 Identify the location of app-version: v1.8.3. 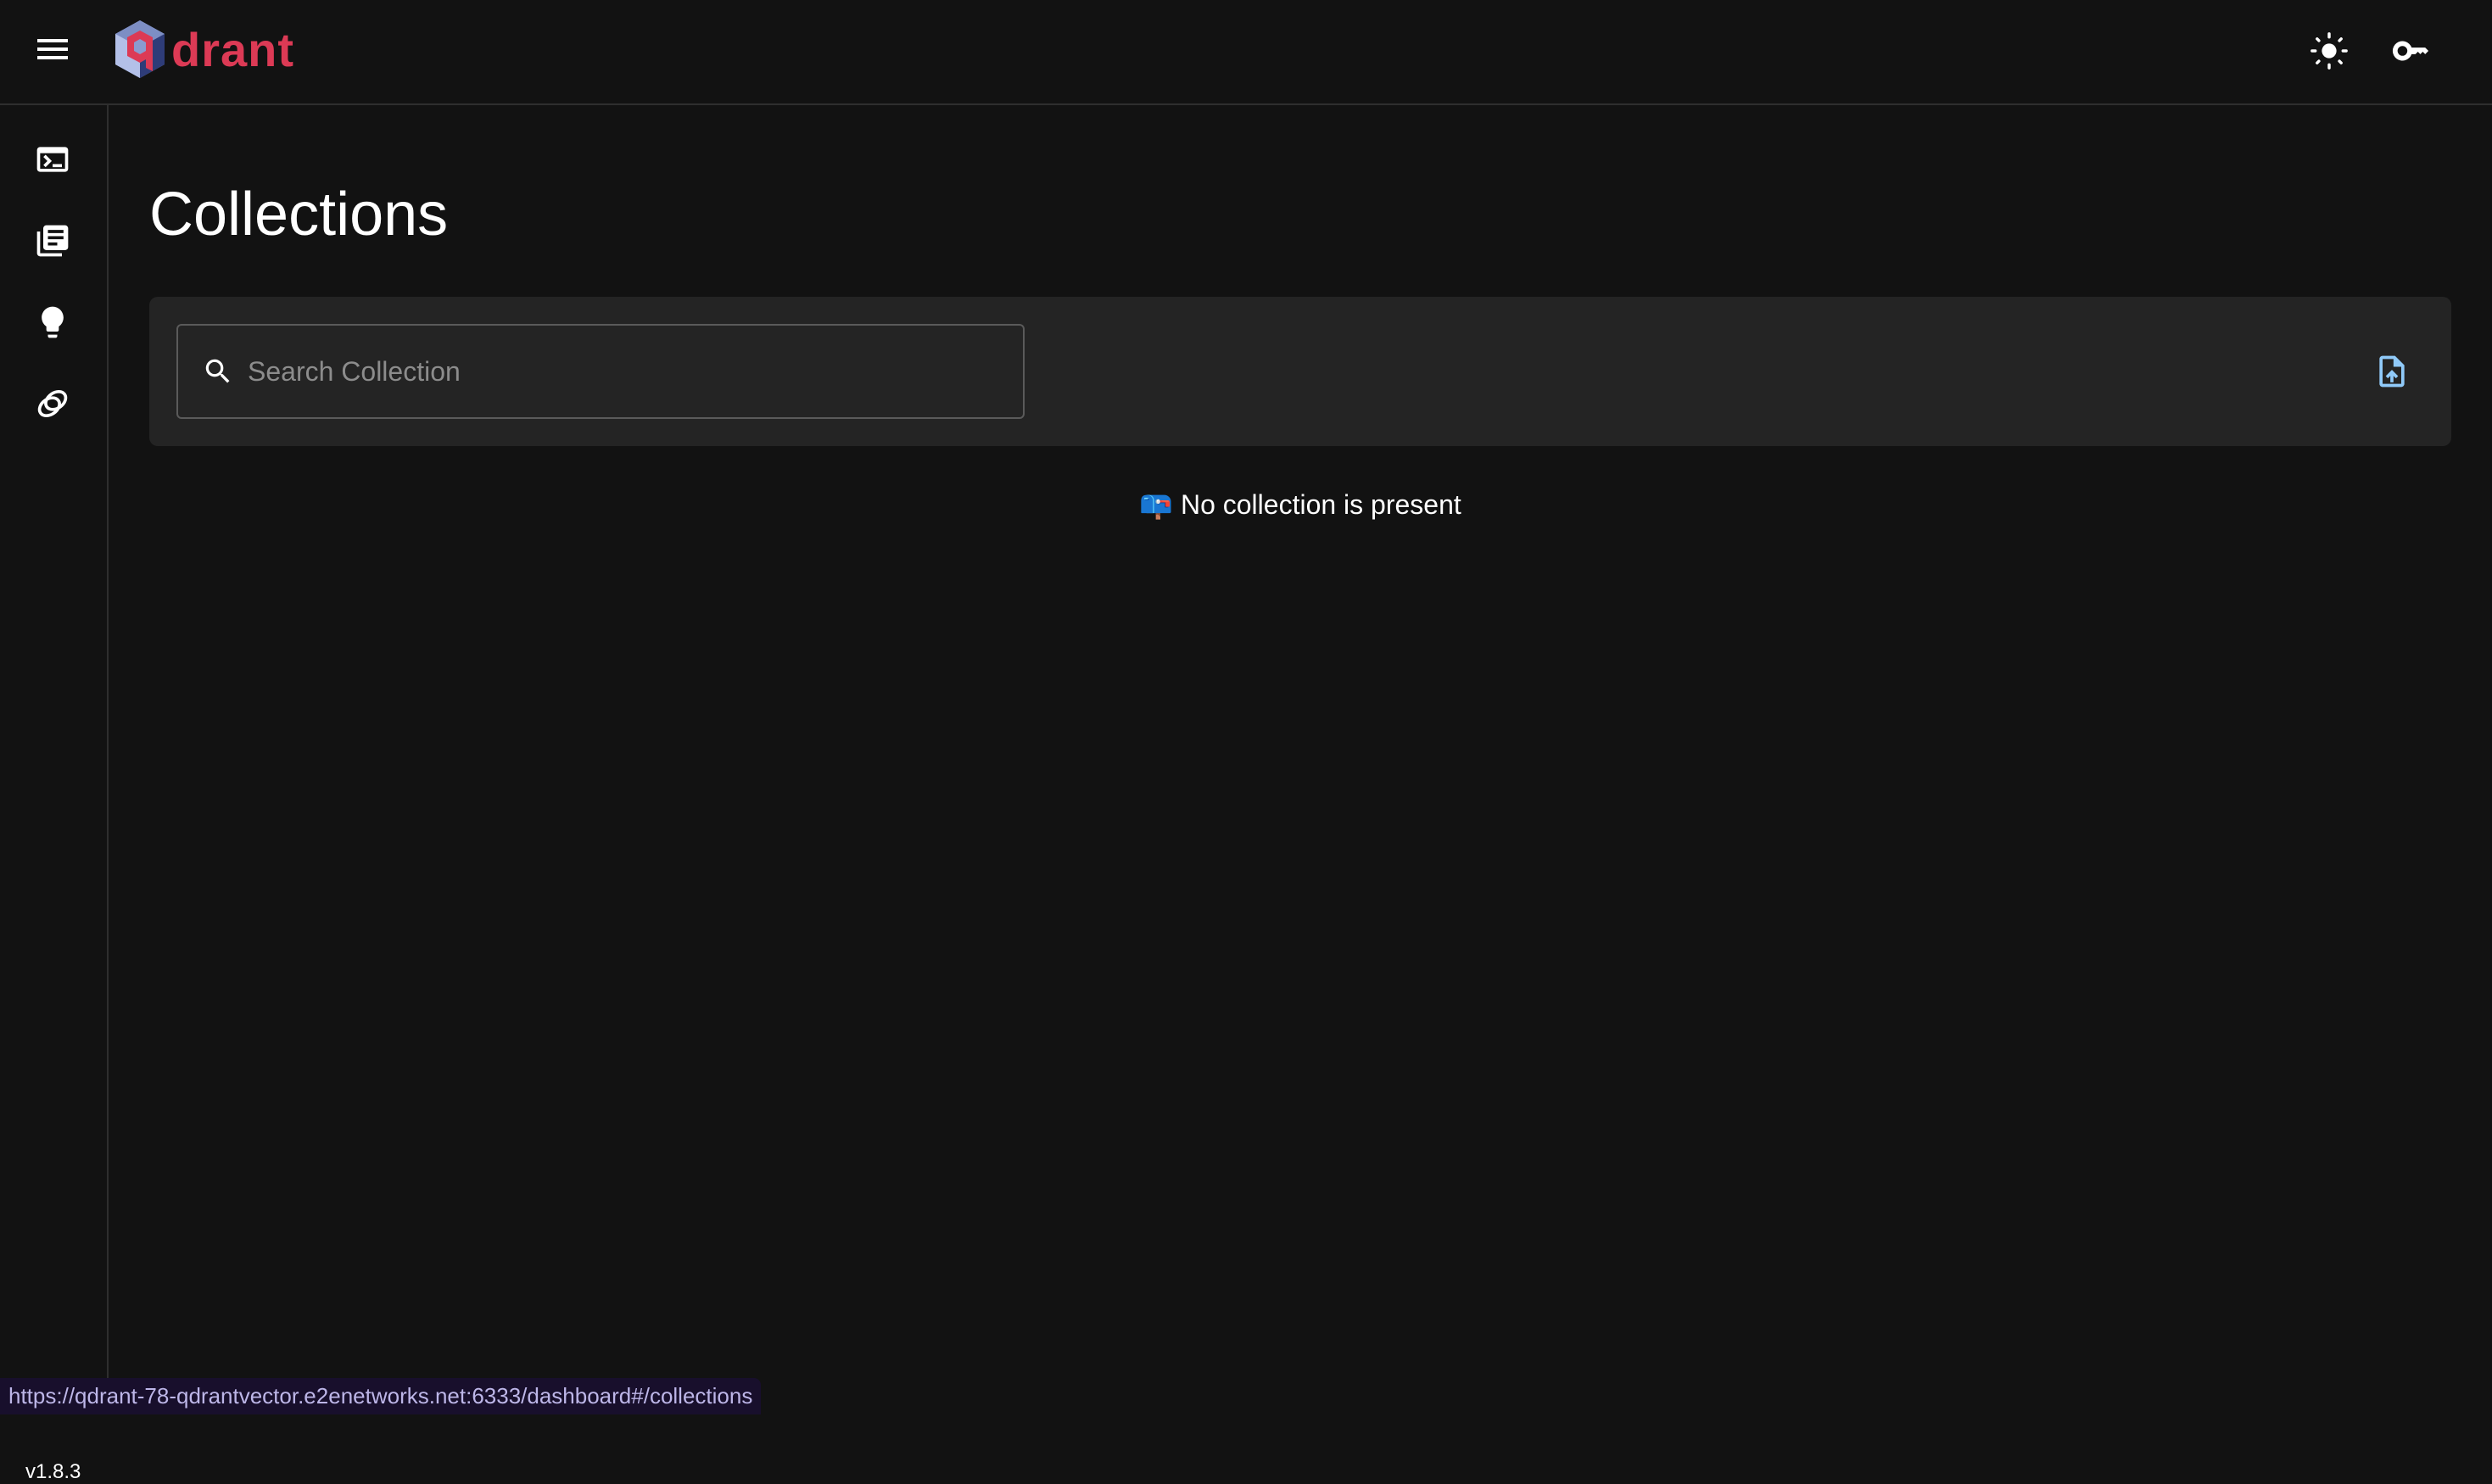
(53, 1471).